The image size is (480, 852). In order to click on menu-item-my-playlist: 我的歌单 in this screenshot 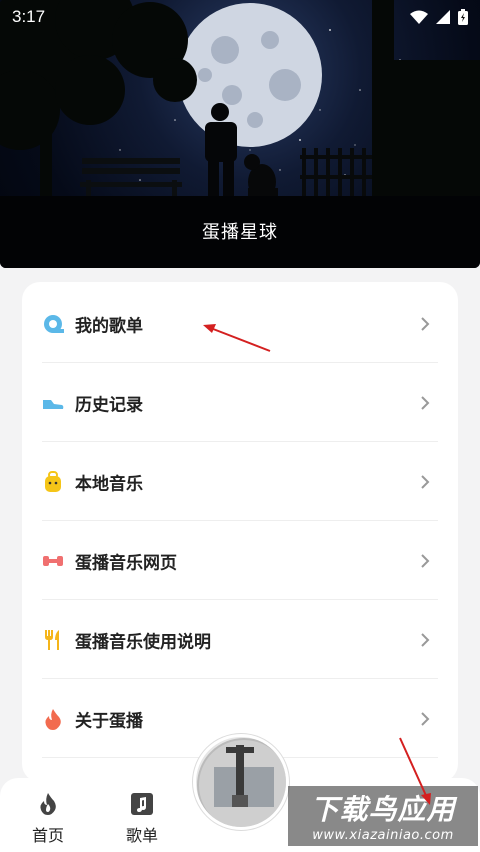, I will do `click(240, 323)`.